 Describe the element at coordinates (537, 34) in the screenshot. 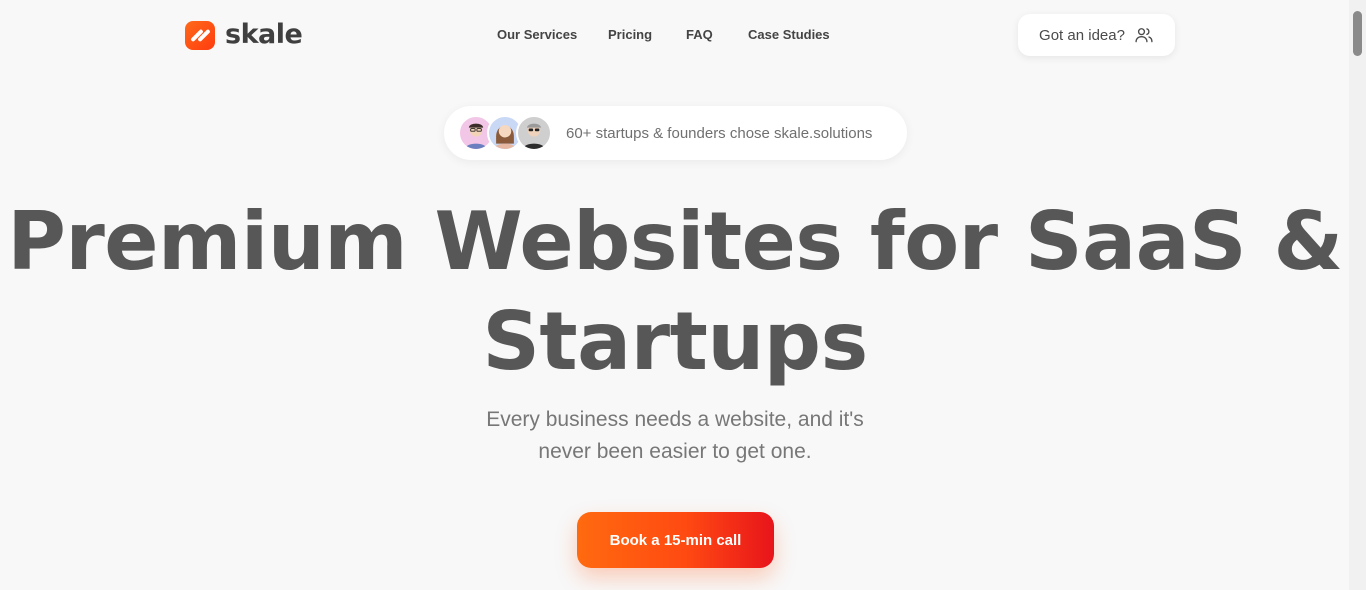

I see `nav-link-our-services: Our Services` at that location.